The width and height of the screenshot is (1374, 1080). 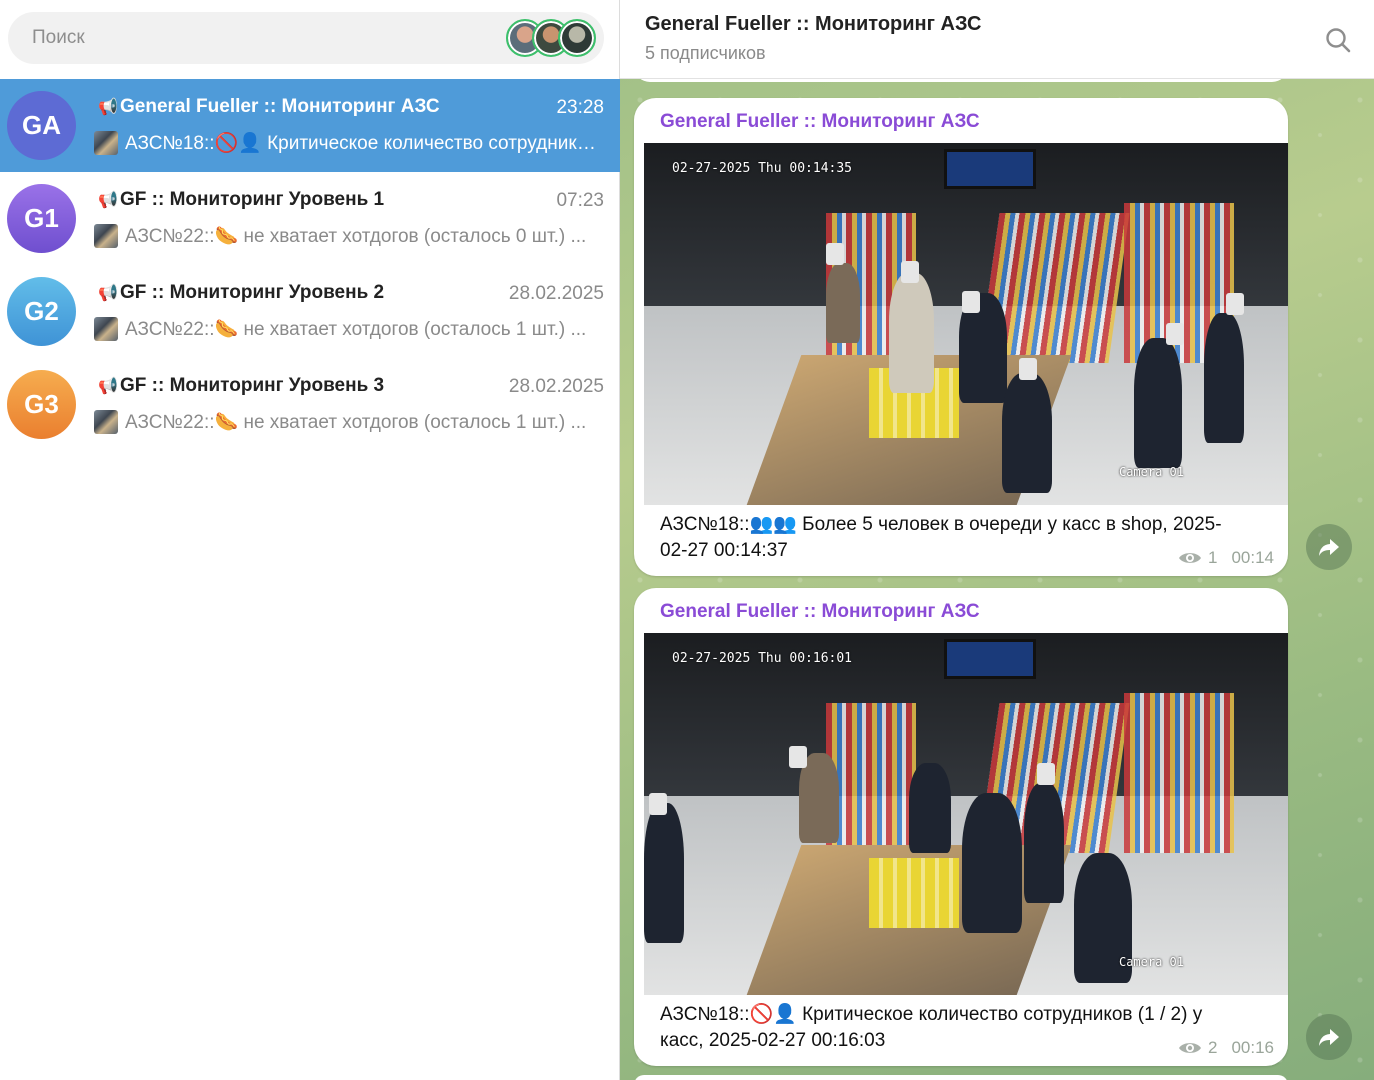 I want to click on view-count: 2, so click(x=1212, y=1047).